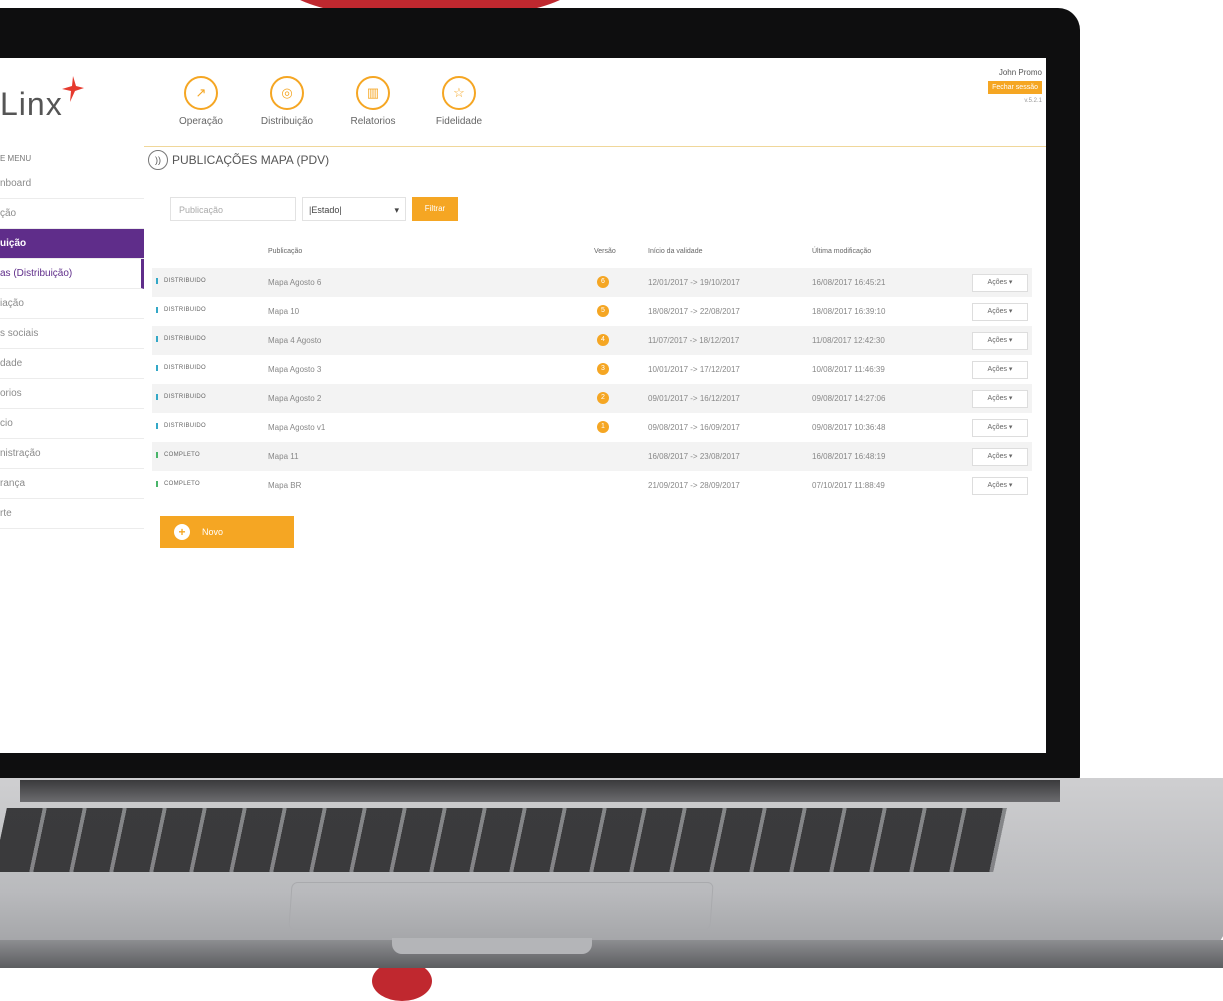 The image size is (1223, 1001). Describe the element at coordinates (295, 398) in the screenshot. I see `publication-name: Mapa Agosto 2` at that location.